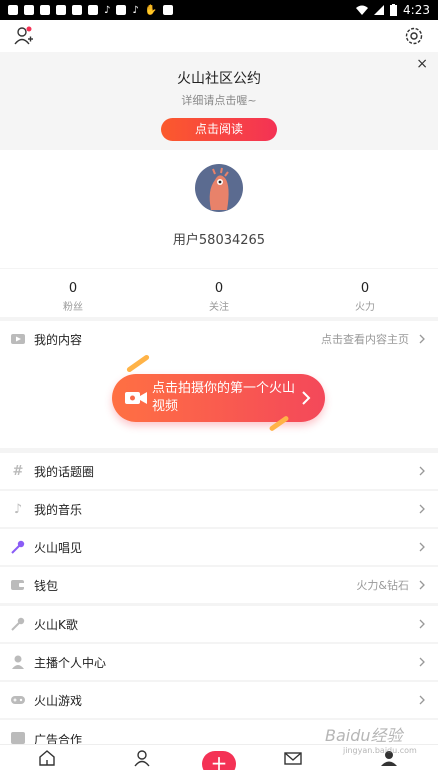 Image resolution: width=438 pixels, height=770 pixels. What do you see at coordinates (219, 700) in the screenshot?
I see `menu-volcano-games: 火山游戏` at bounding box center [219, 700].